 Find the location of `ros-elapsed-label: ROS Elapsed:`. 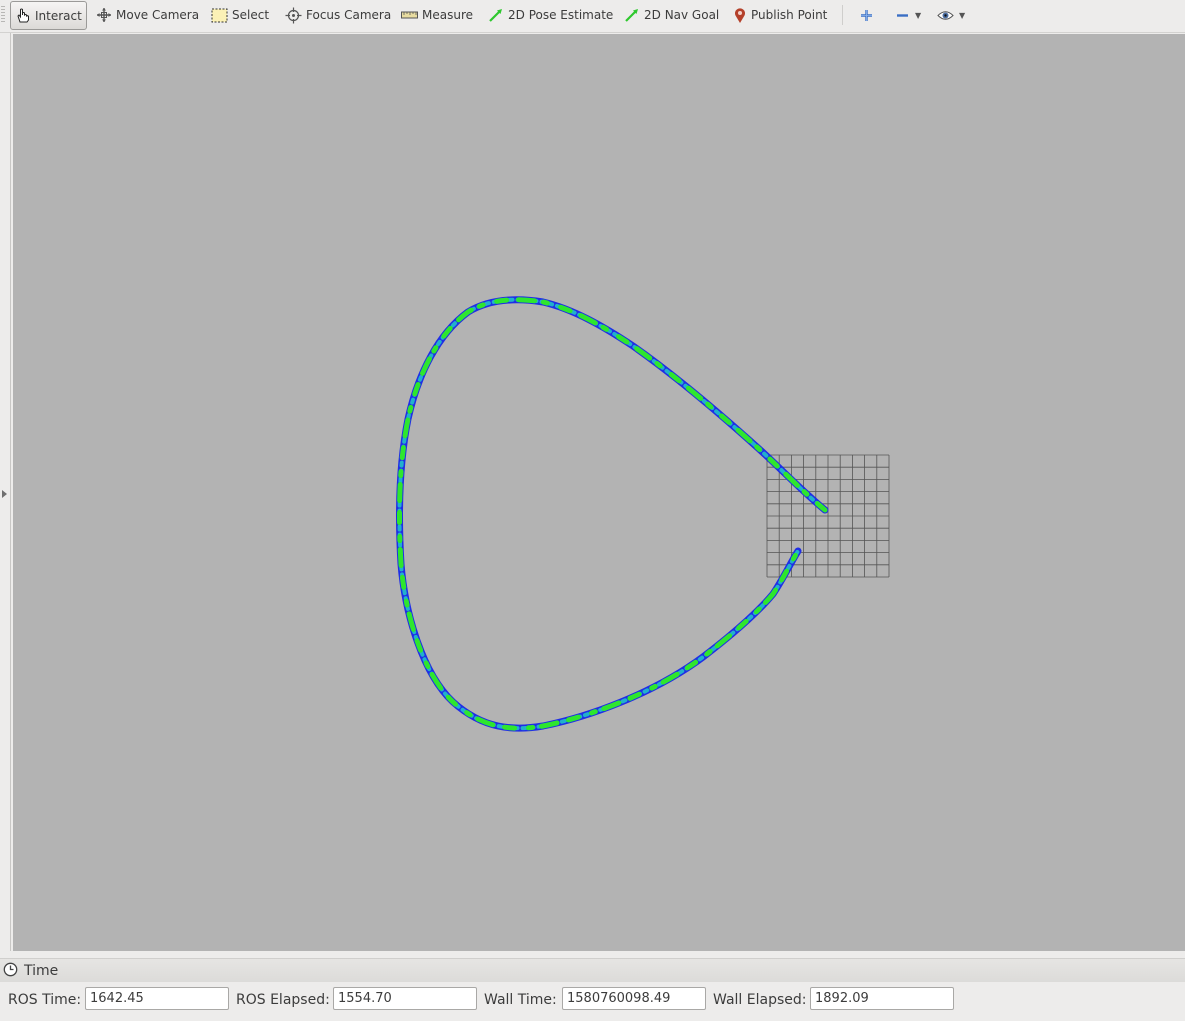

ros-elapsed-label: ROS Elapsed: is located at coordinates (283, 1000).